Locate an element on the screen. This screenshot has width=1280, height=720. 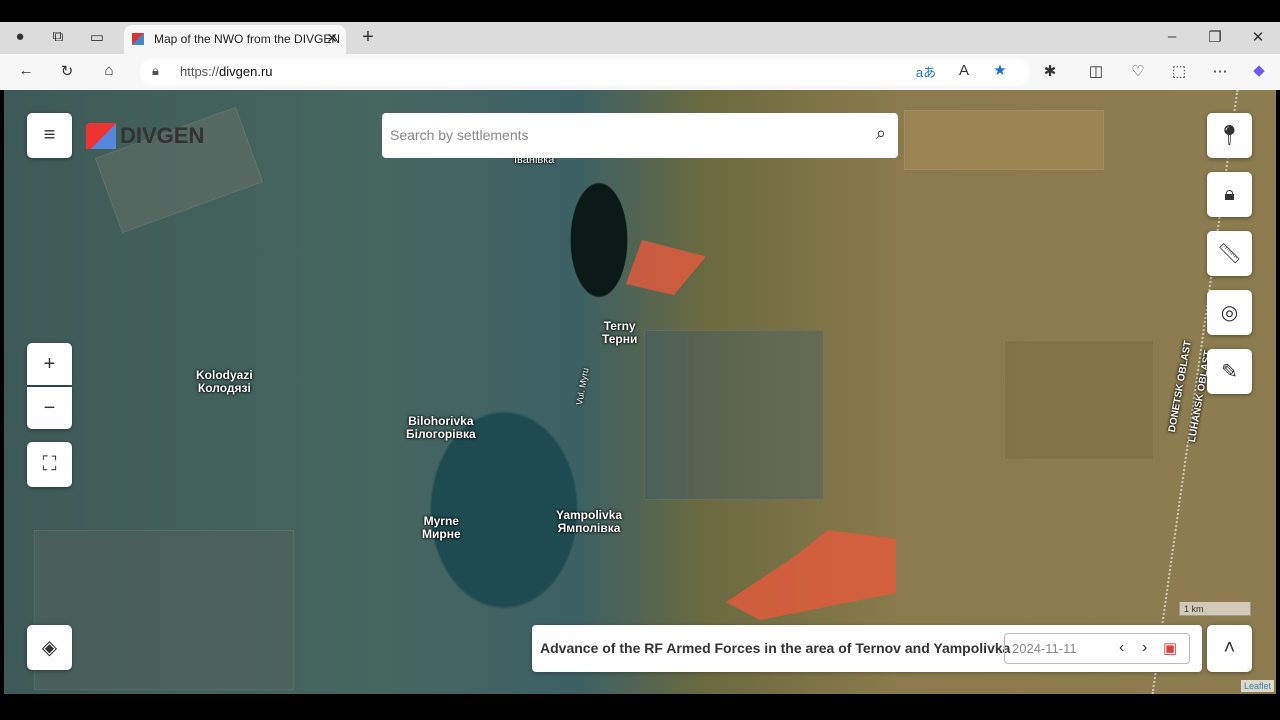
label-uk: Білогорівка is located at coordinates (441, 434).